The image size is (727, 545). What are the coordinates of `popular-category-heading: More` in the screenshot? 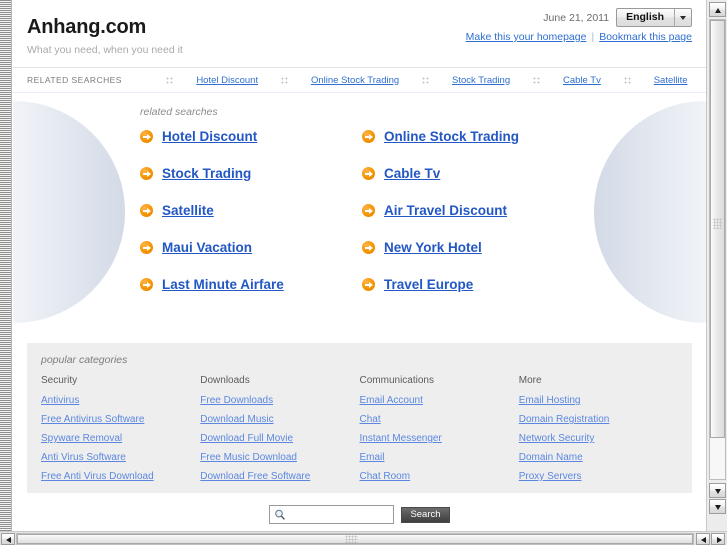 It's located at (530, 380).